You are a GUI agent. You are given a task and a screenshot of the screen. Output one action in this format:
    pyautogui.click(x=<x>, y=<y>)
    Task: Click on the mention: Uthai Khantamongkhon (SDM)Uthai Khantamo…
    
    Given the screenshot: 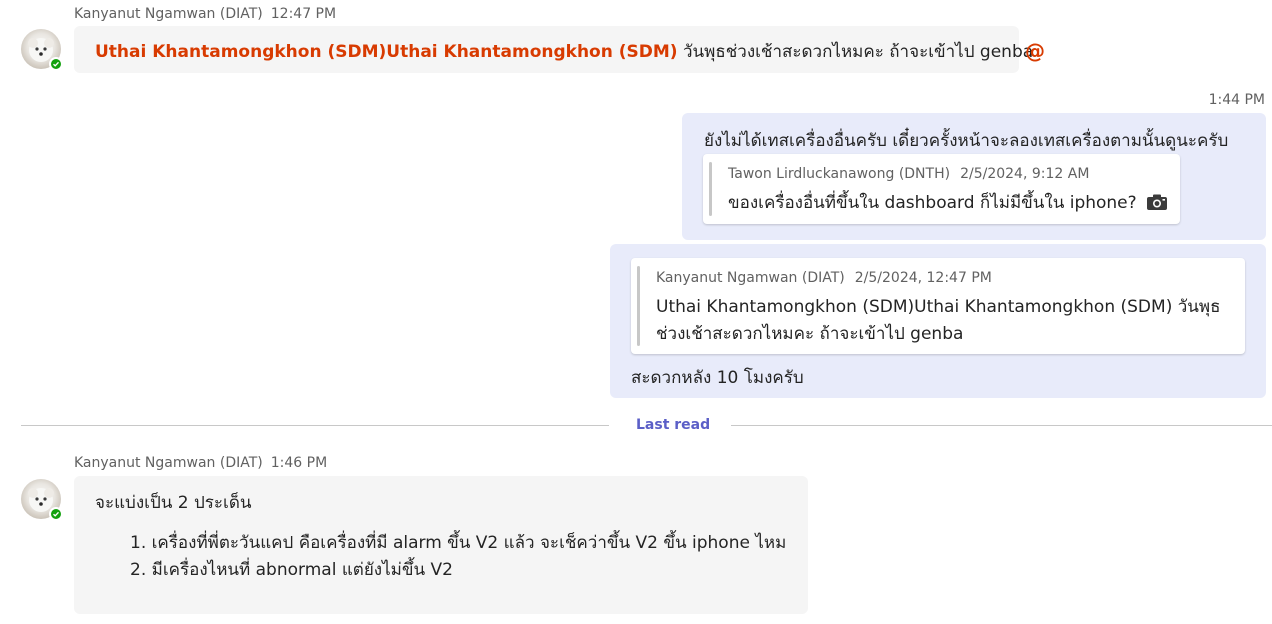 What is the action you would take?
    pyautogui.click(x=386, y=52)
    